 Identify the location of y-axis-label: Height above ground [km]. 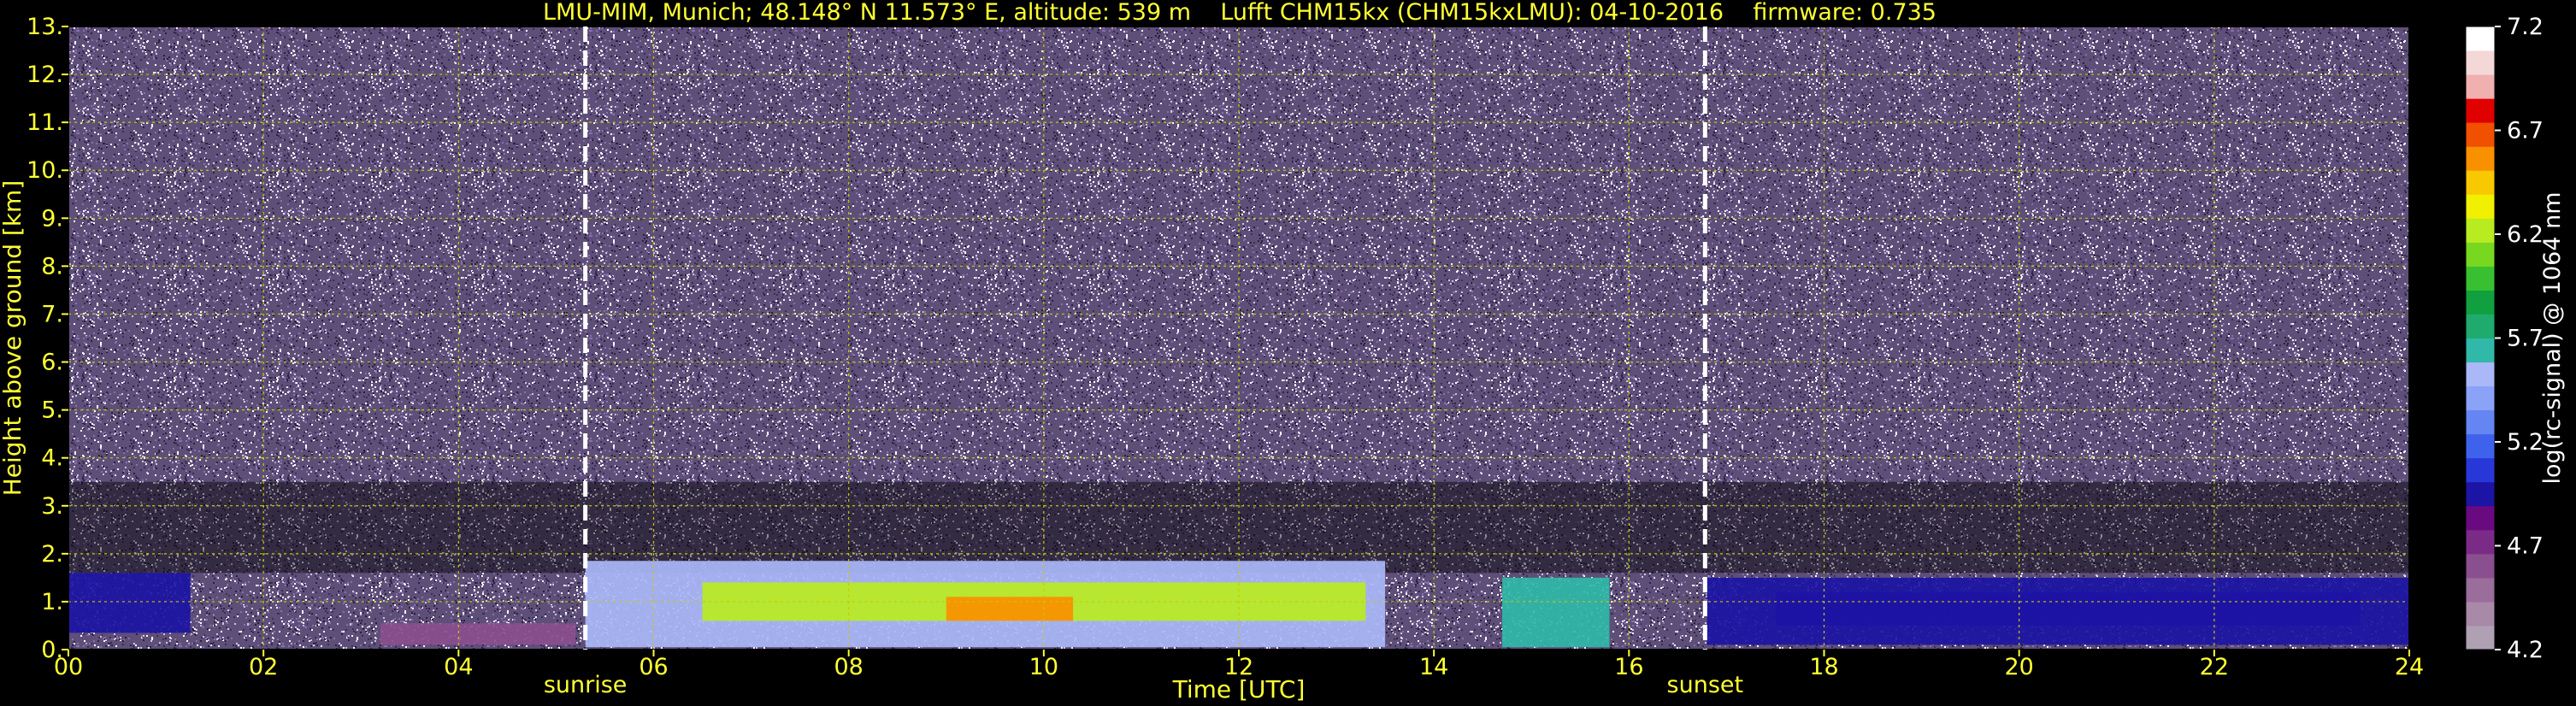
(14, 338).